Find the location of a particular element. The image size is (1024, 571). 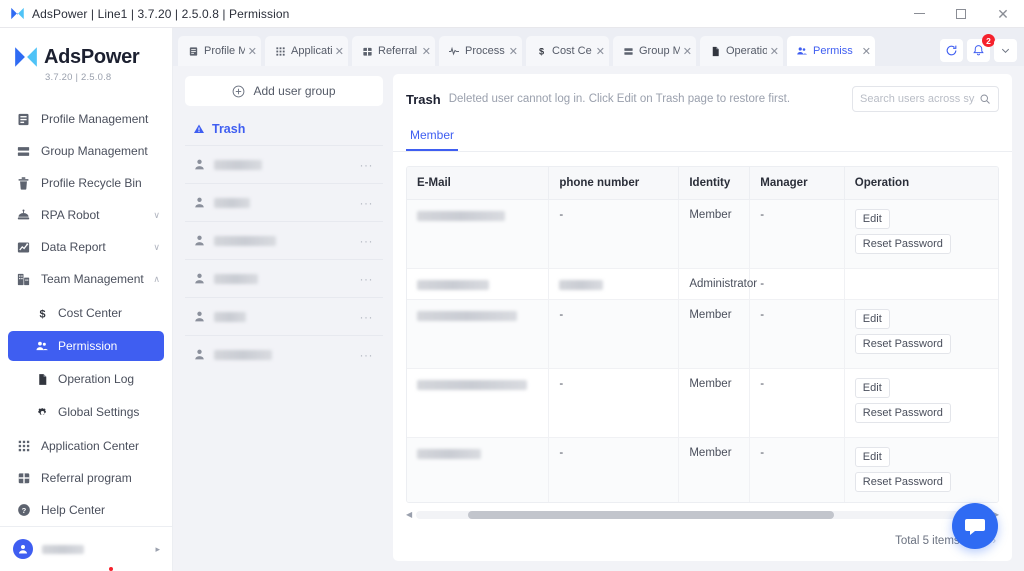

user-name-redacted is located at coordinates (63, 549).